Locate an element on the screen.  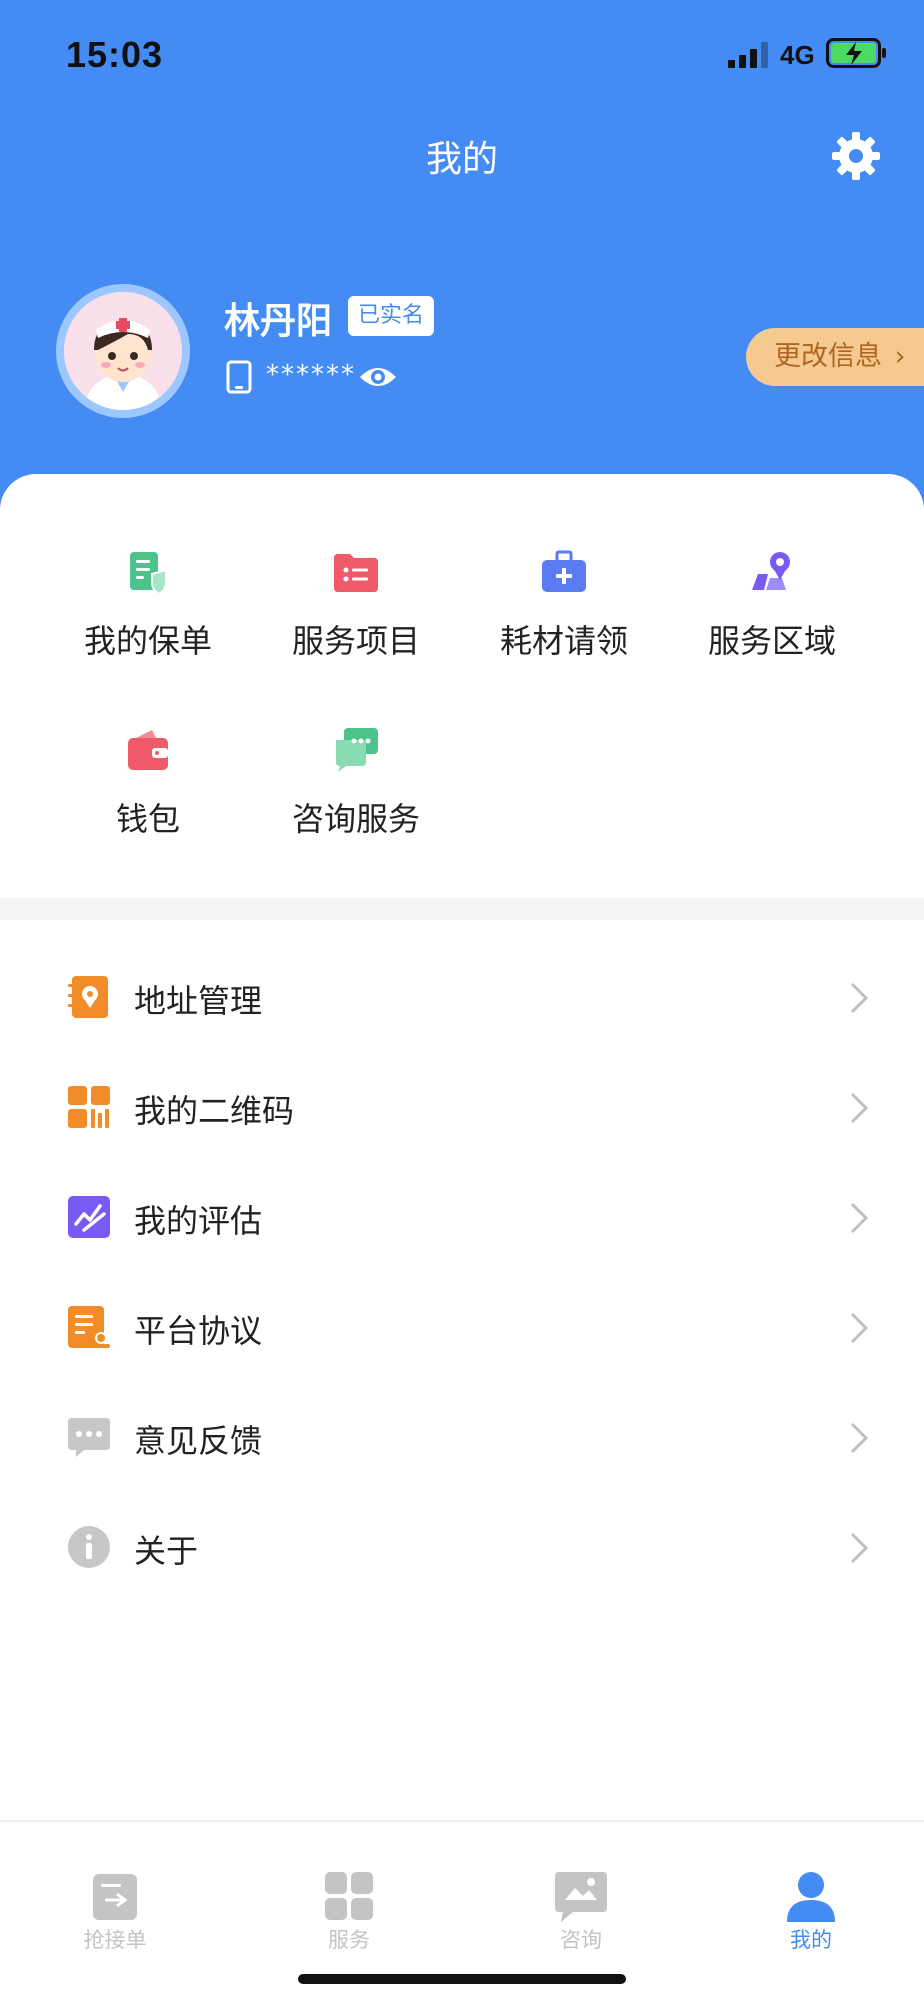
phone-number-masked: ****** is located at coordinates (311, 375).